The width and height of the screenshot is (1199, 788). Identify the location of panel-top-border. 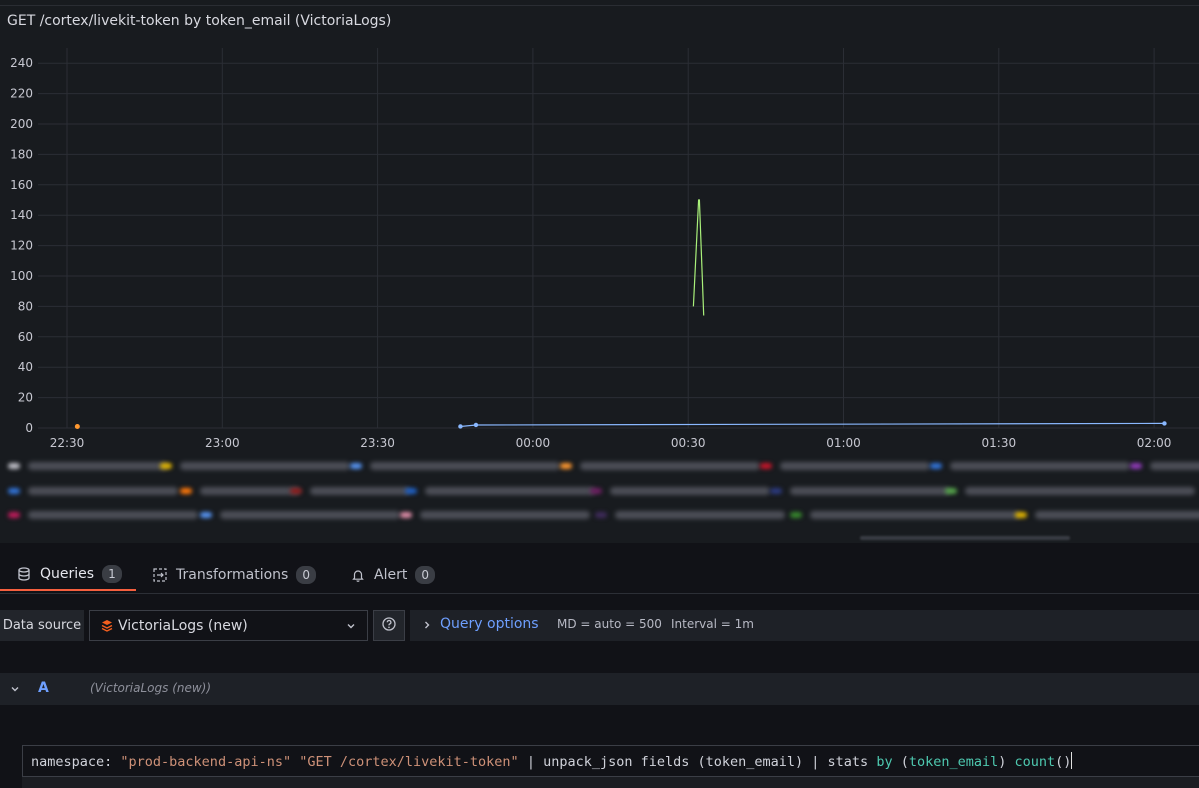
(599, 5).